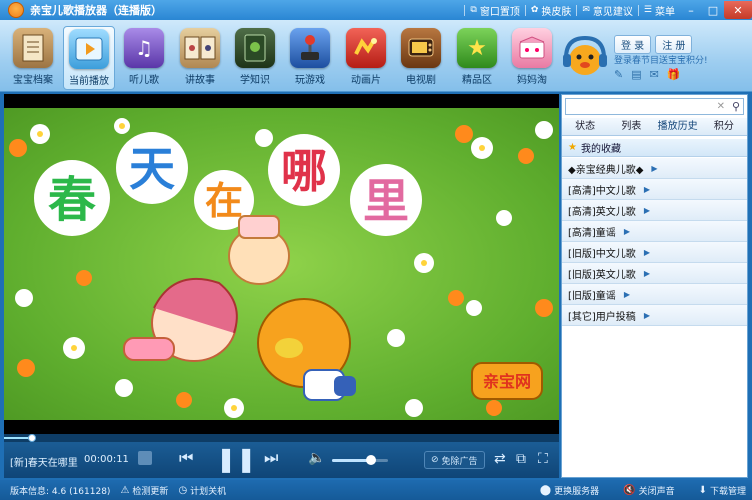 The image size is (752, 500). What do you see at coordinates (722, 490) in the screenshot?
I see `download-manager-link: ⬇ 下载管理` at bounding box center [722, 490].